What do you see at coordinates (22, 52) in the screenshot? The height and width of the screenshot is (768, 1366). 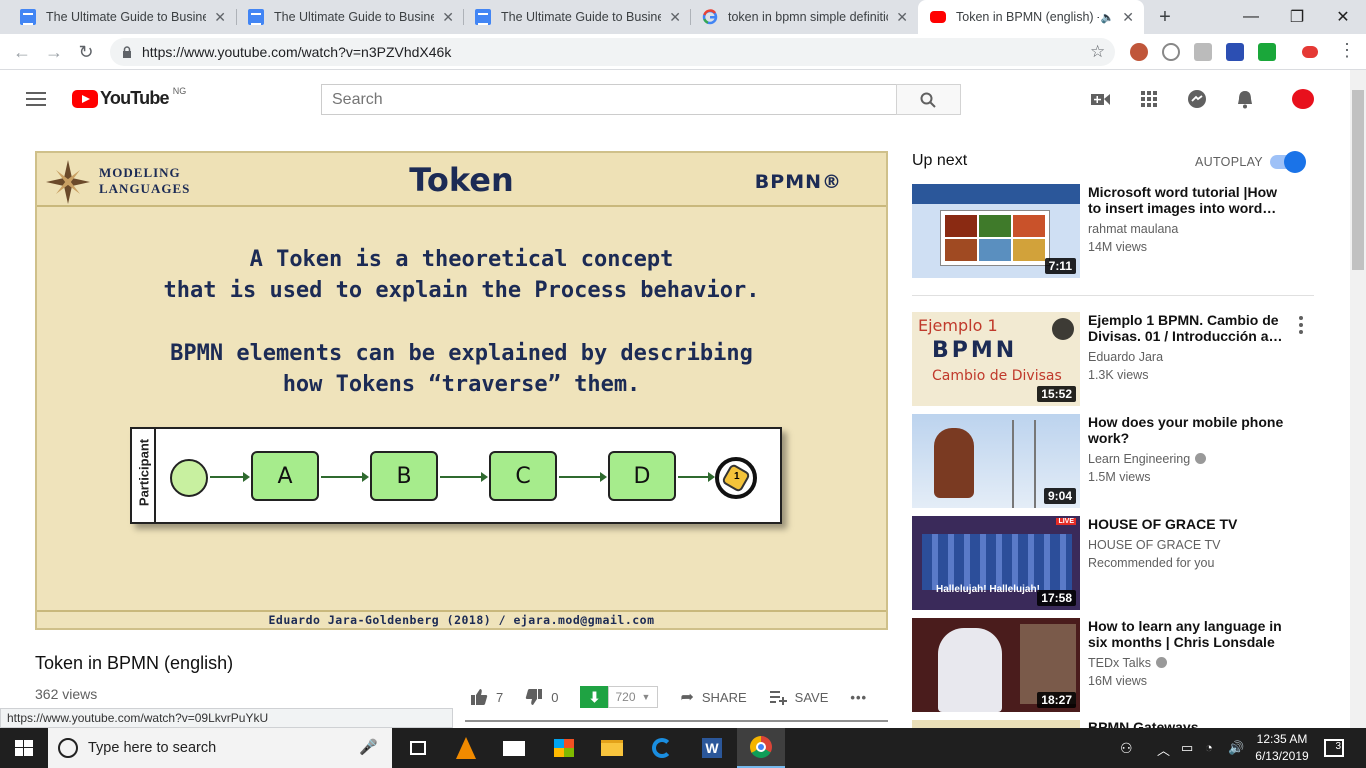 I see `back-button: ←` at bounding box center [22, 52].